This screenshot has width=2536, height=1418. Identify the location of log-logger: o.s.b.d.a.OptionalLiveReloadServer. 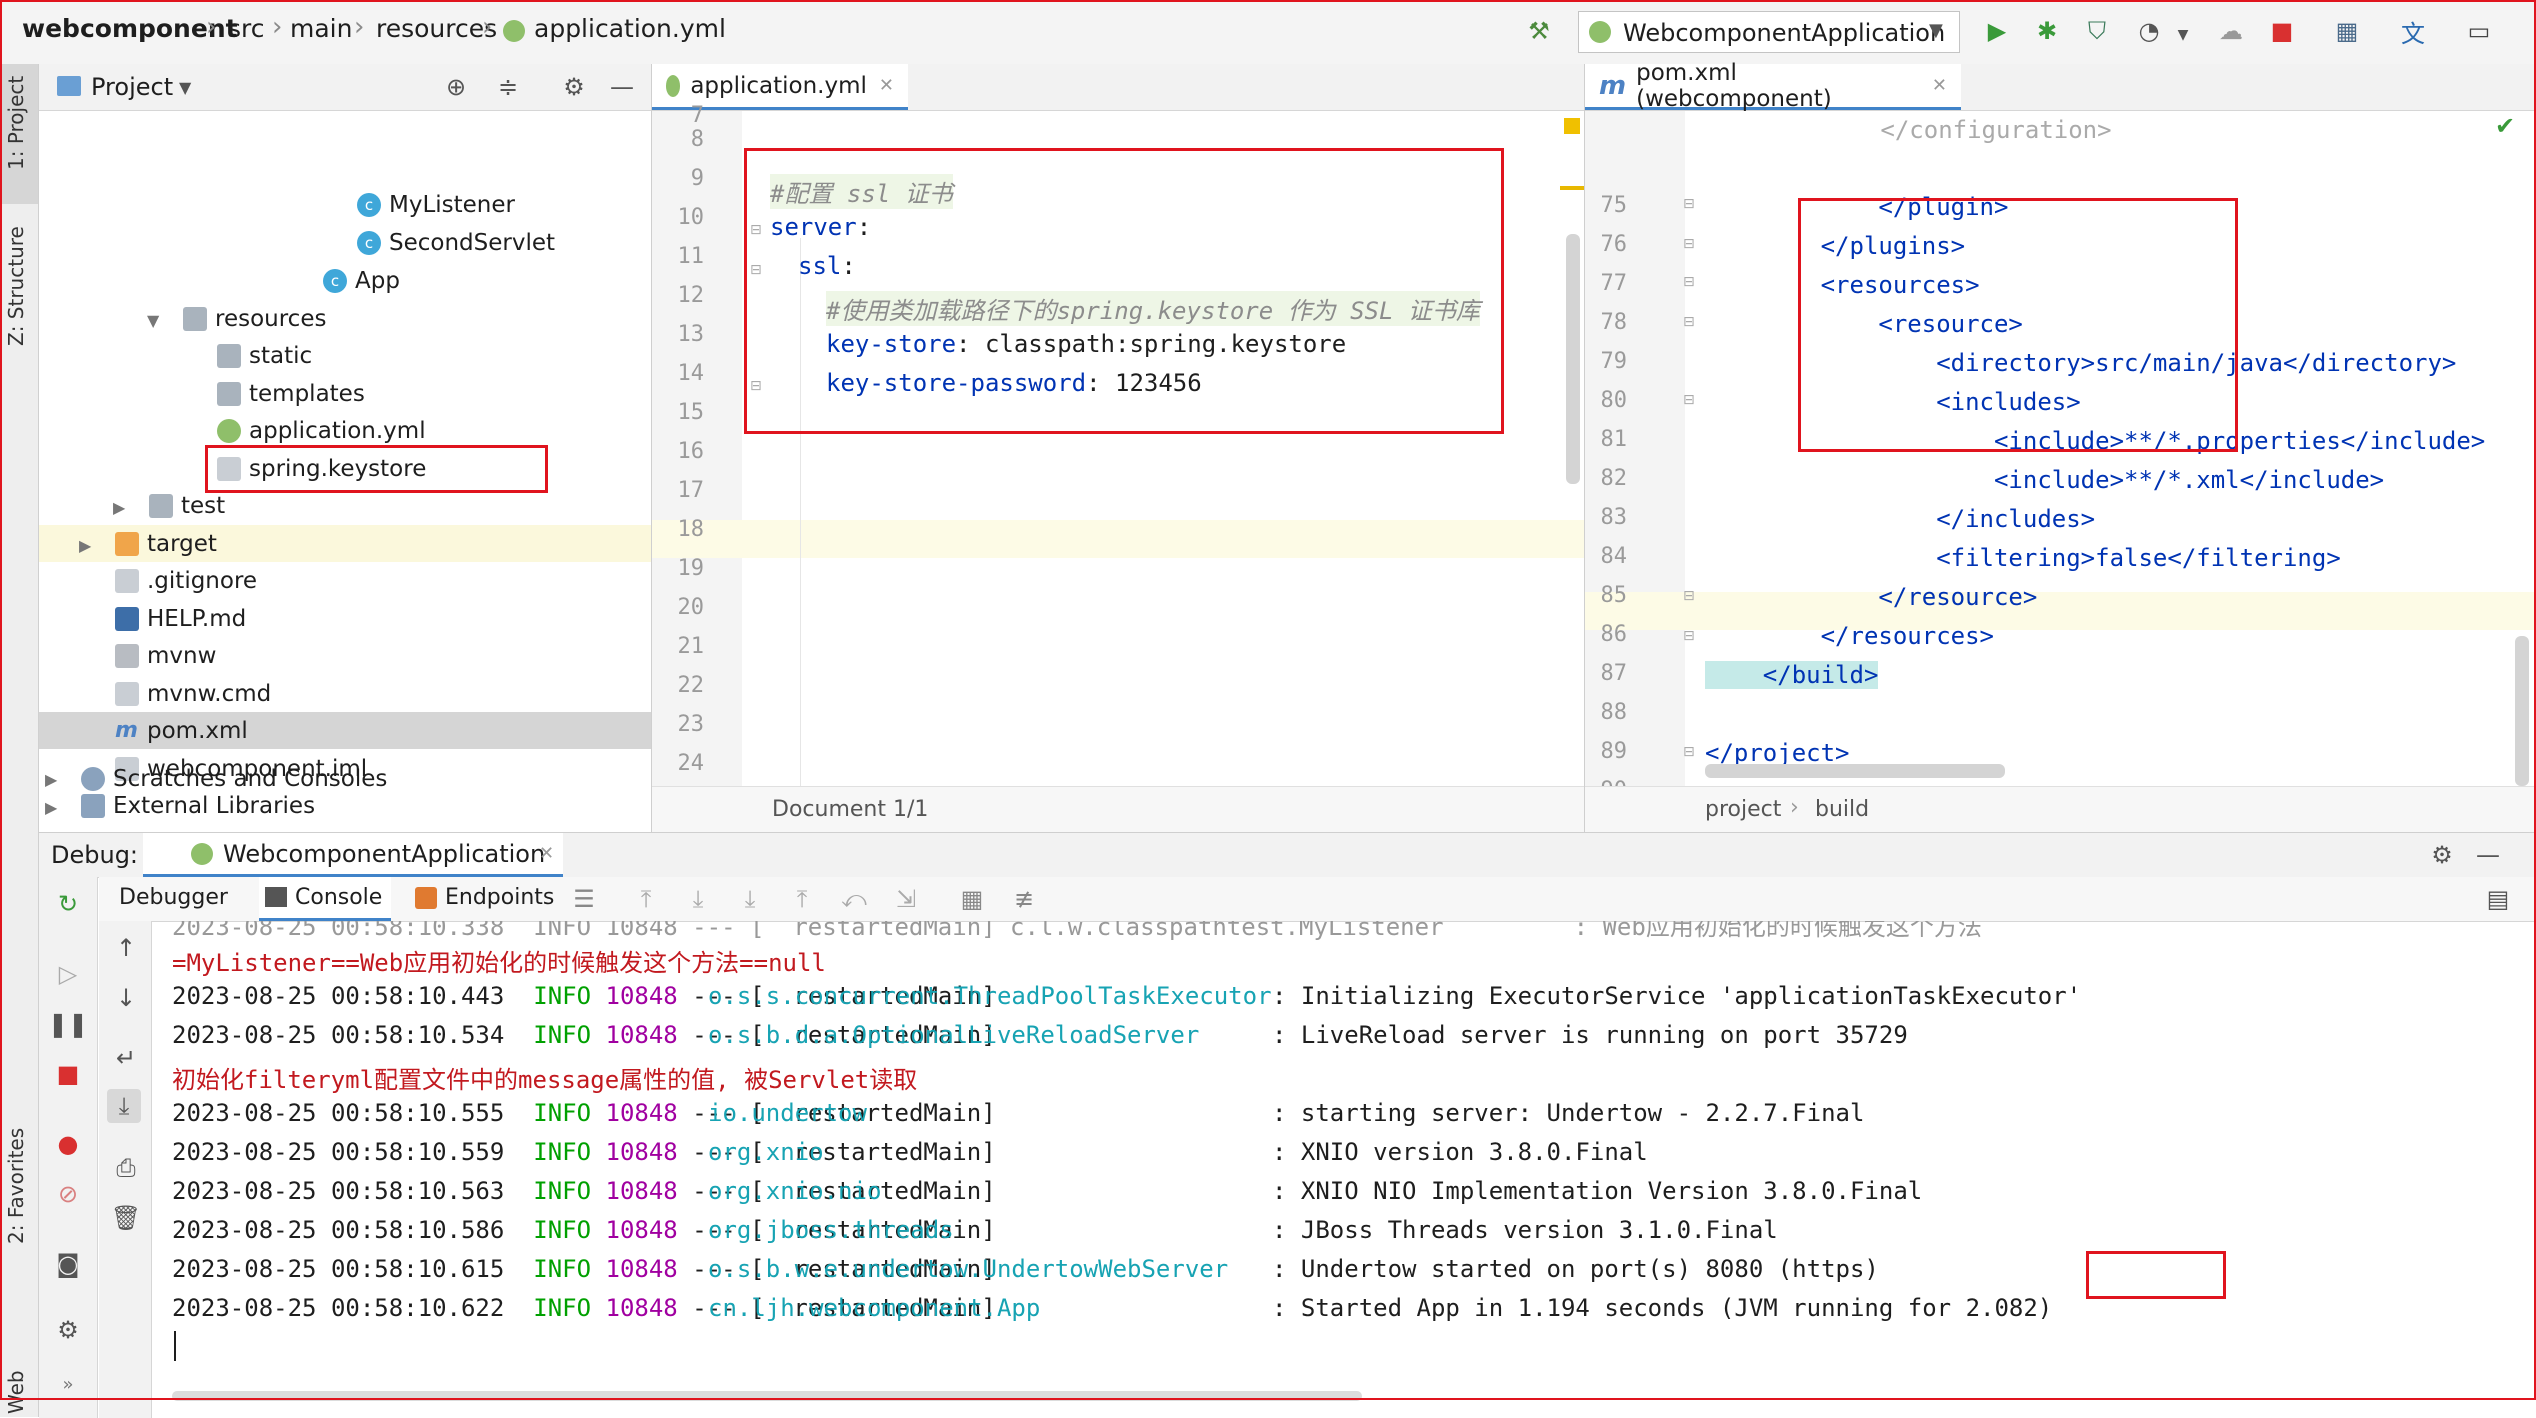
(953, 1035).